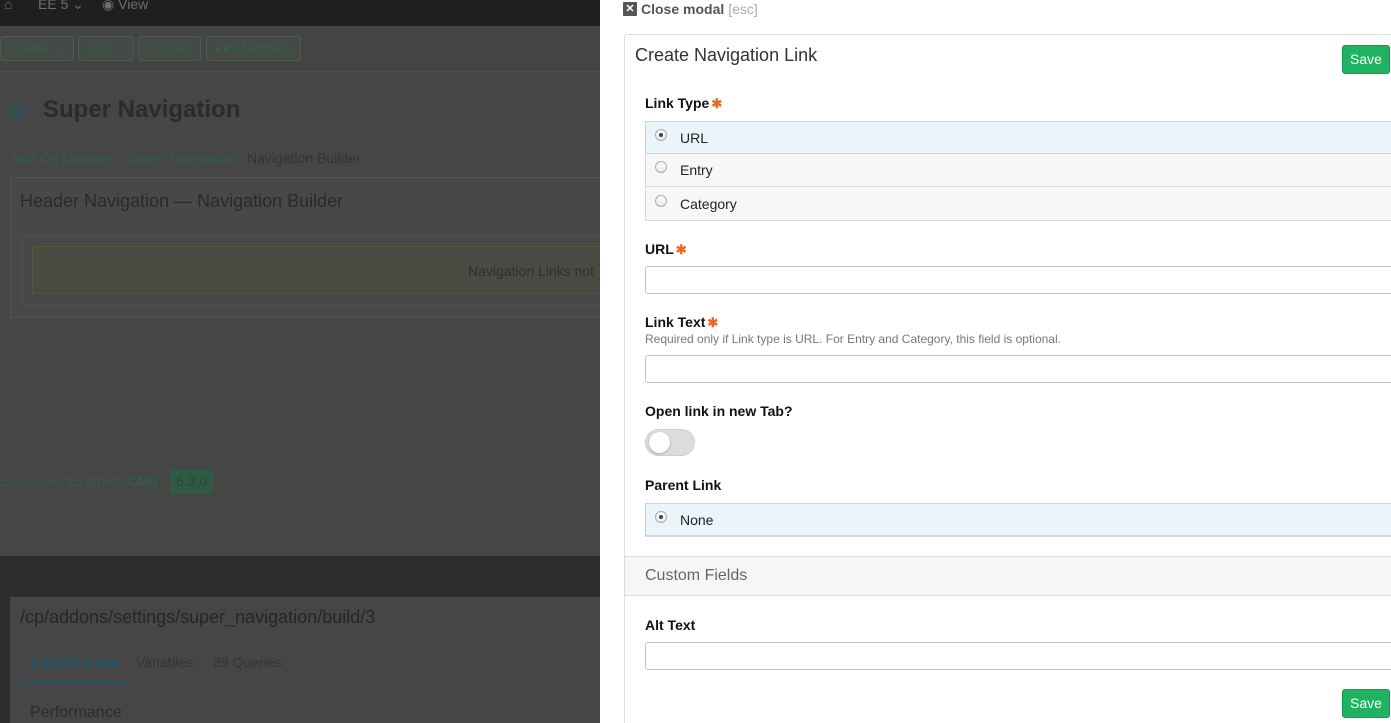  I want to click on debug-performance-heading: Performance, so click(76, 712).